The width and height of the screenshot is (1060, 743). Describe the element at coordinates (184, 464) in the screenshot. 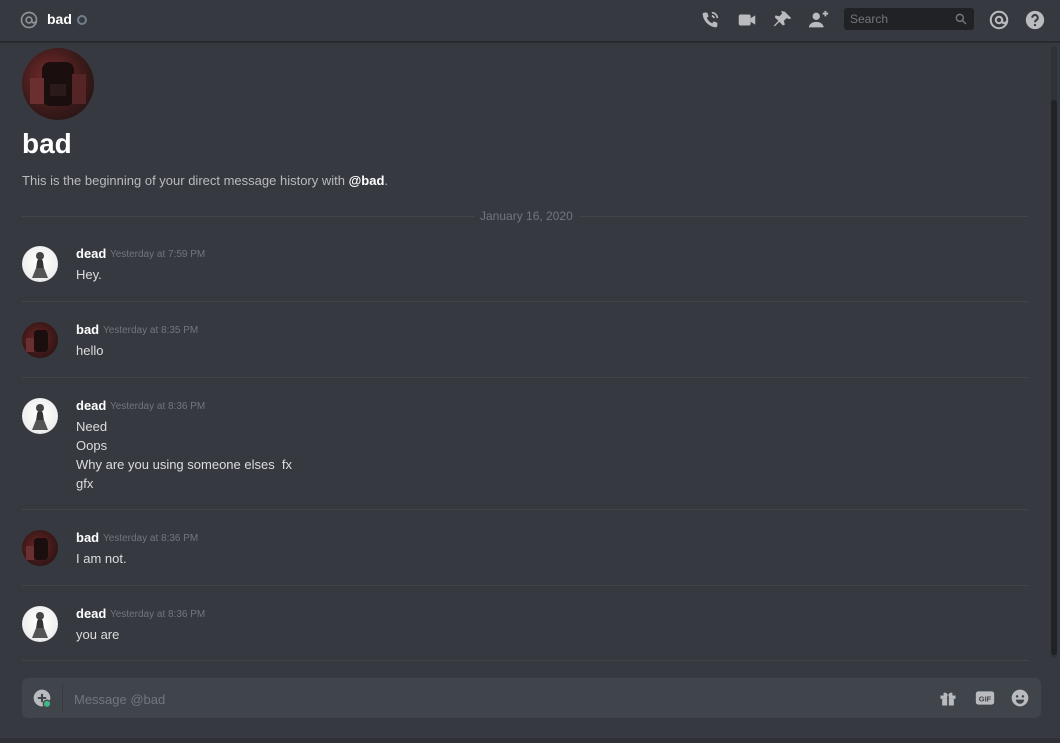

I see `message-text: Why are you using someone elses fx` at that location.